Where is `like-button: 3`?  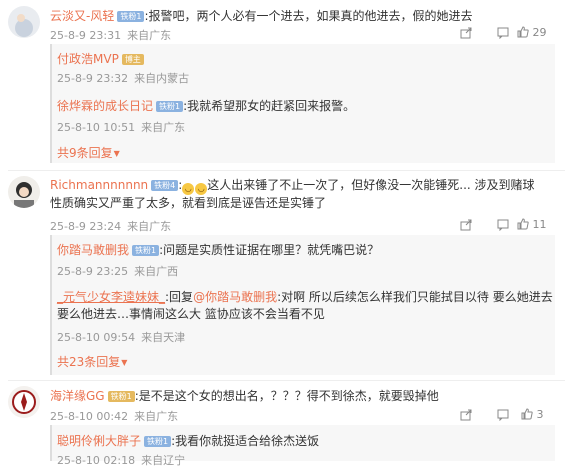 like-button: 3 is located at coordinates (532, 414).